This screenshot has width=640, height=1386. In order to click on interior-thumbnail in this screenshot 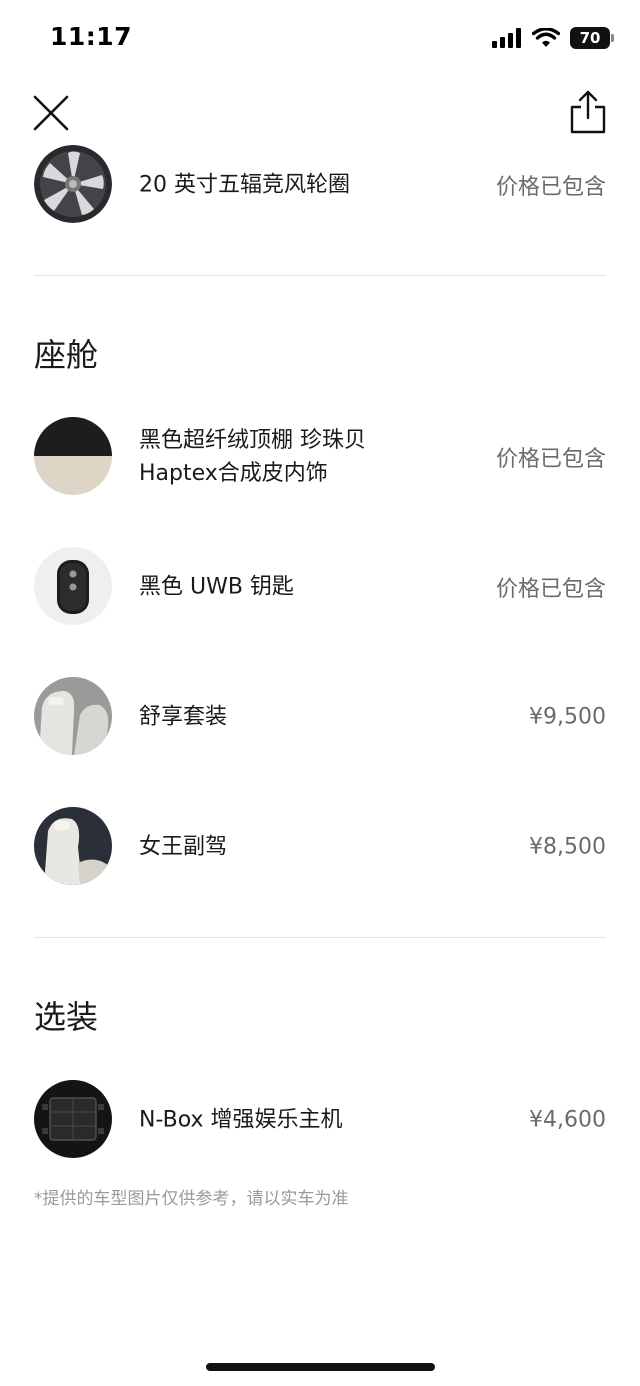, I will do `click(73, 456)`.